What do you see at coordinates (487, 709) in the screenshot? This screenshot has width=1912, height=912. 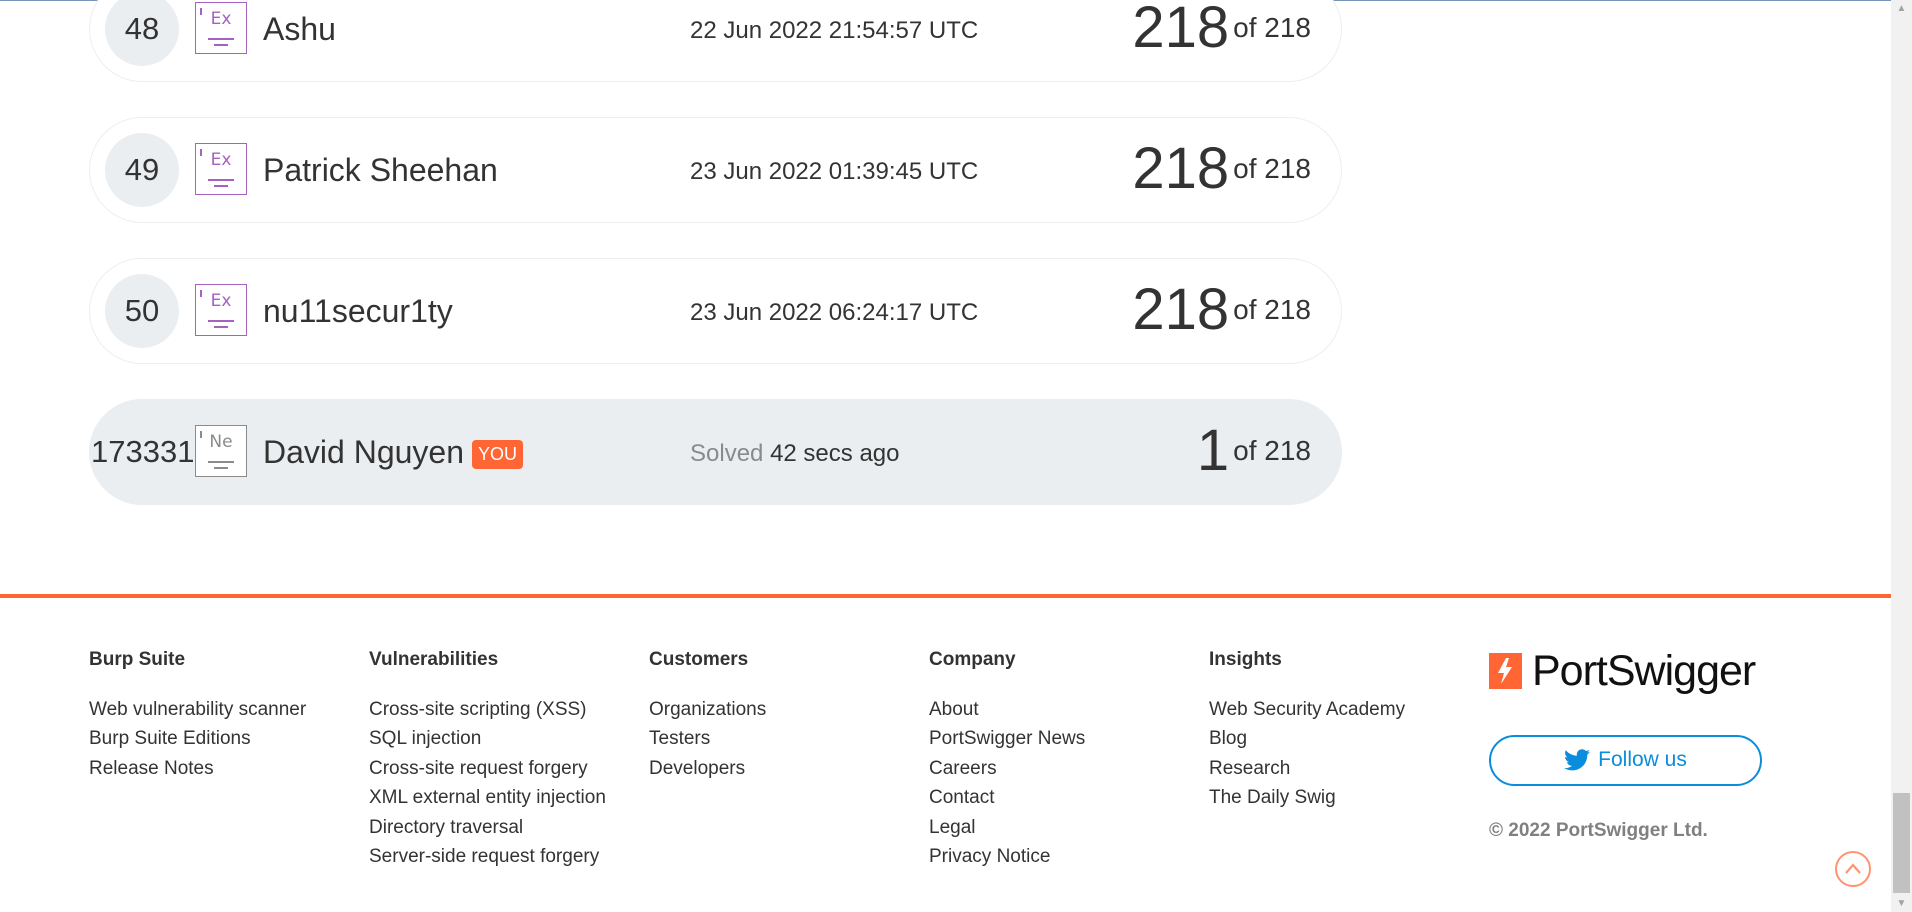 I see `footer-link: Cross-site scripting (XSS)` at bounding box center [487, 709].